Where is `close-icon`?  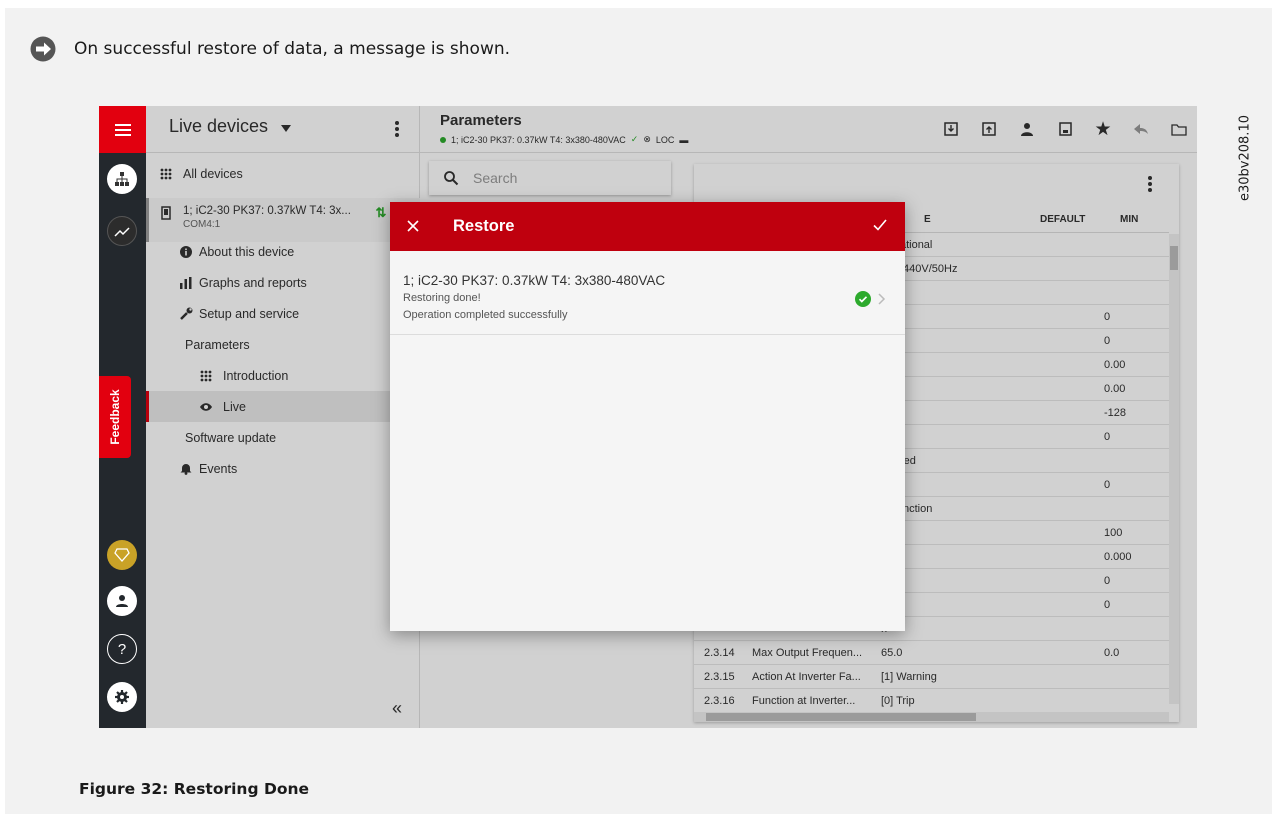
close-icon is located at coordinates (413, 226).